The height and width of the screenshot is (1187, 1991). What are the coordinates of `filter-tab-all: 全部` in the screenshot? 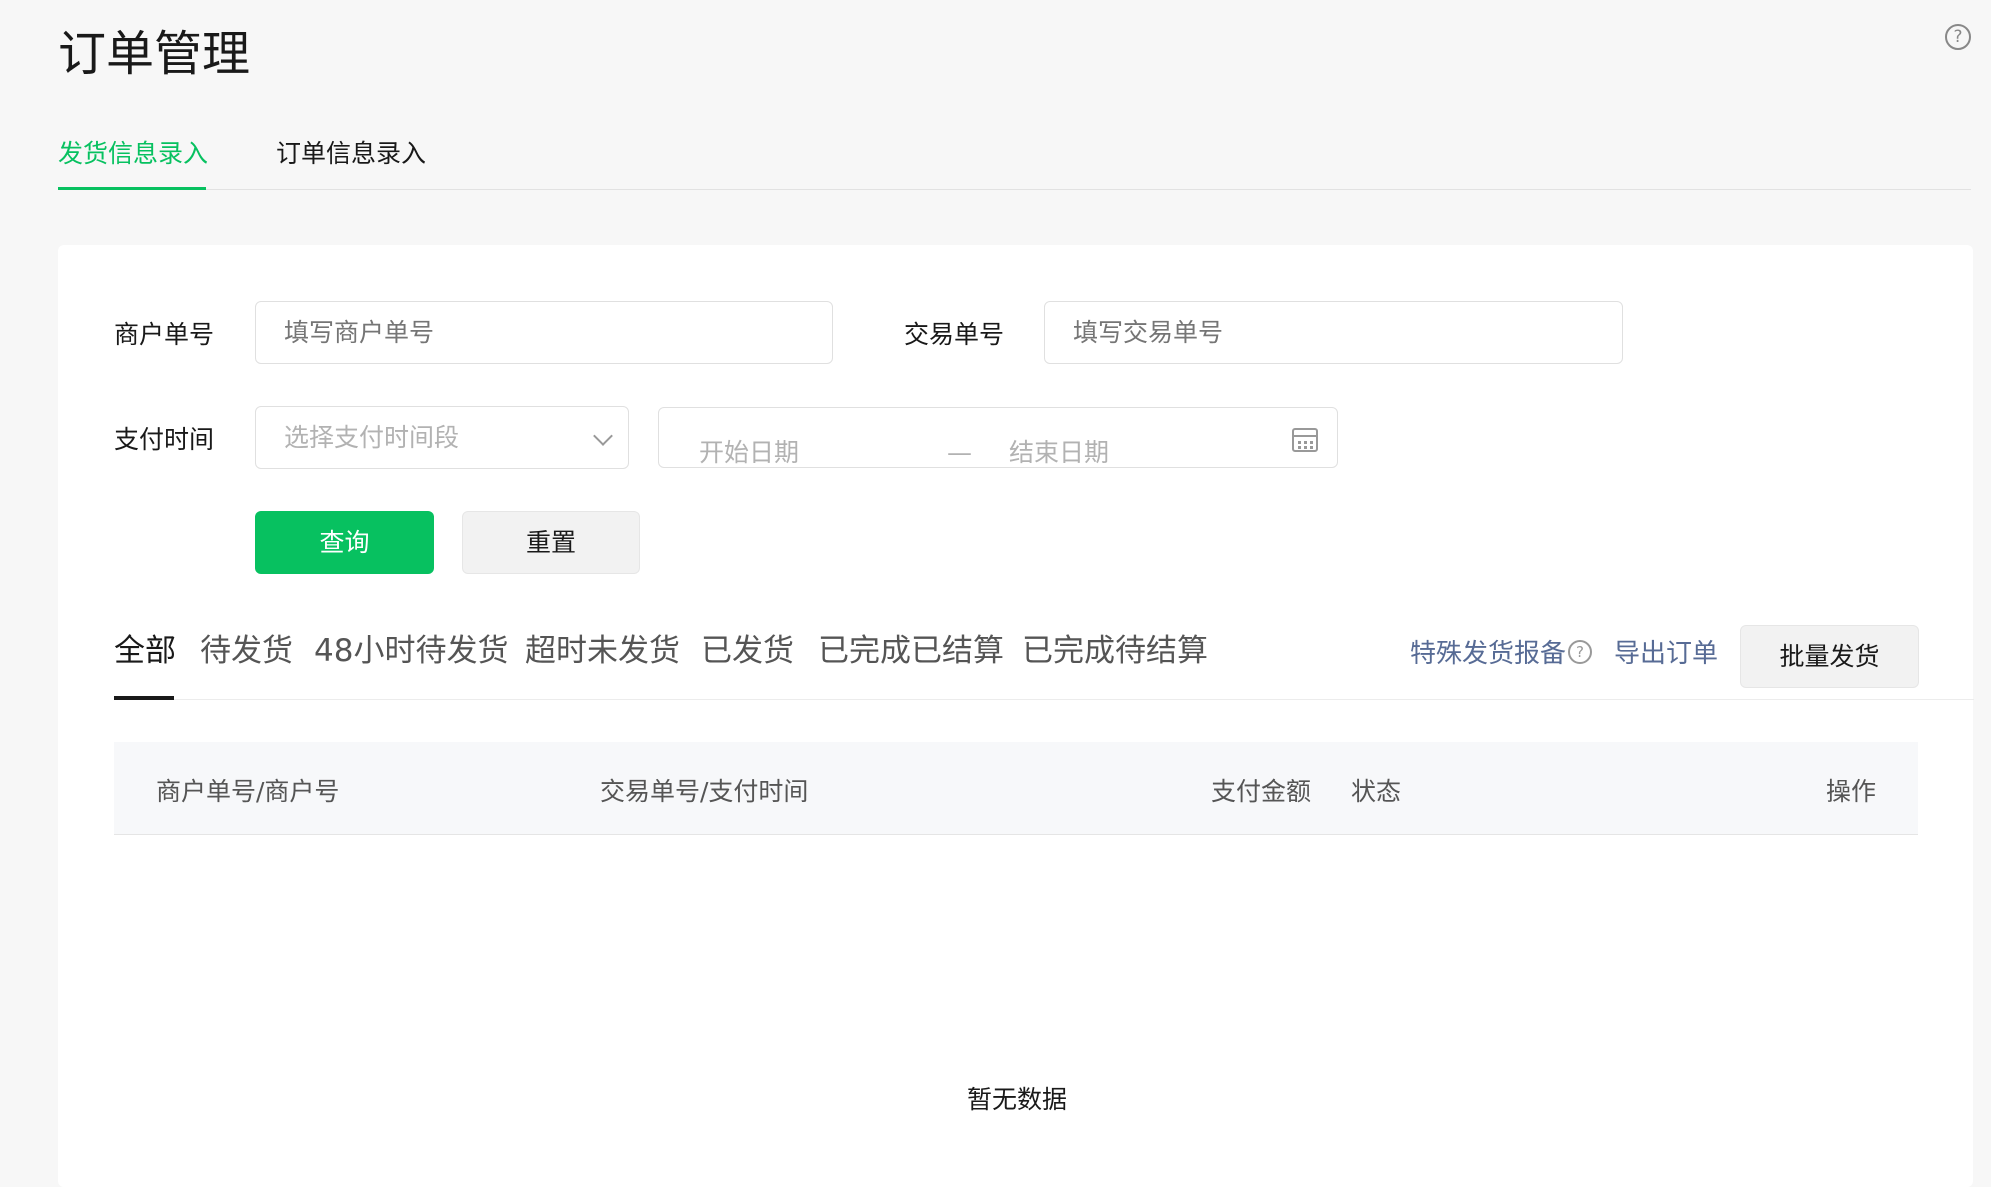 It's located at (145, 647).